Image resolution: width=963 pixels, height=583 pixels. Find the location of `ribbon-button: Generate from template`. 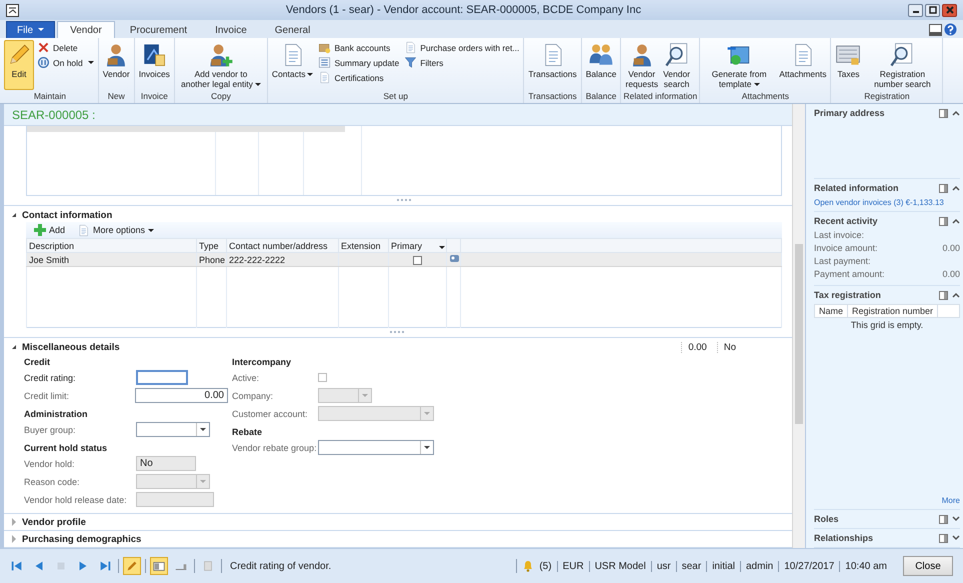

ribbon-button: Generate from template is located at coordinates (739, 65).